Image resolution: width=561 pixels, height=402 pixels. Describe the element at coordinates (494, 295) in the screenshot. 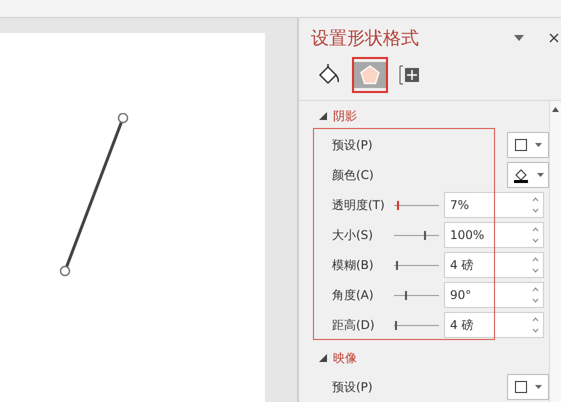

I see `spin-field: 90°` at that location.